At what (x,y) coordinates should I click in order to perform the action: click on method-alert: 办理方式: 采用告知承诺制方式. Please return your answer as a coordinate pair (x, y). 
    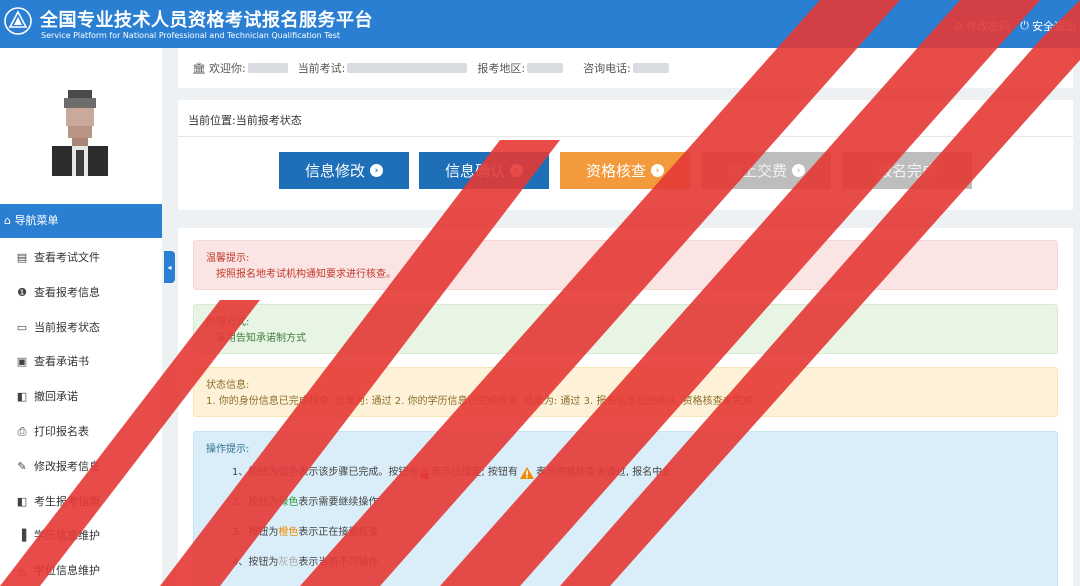
    Looking at the image, I should click on (625, 329).